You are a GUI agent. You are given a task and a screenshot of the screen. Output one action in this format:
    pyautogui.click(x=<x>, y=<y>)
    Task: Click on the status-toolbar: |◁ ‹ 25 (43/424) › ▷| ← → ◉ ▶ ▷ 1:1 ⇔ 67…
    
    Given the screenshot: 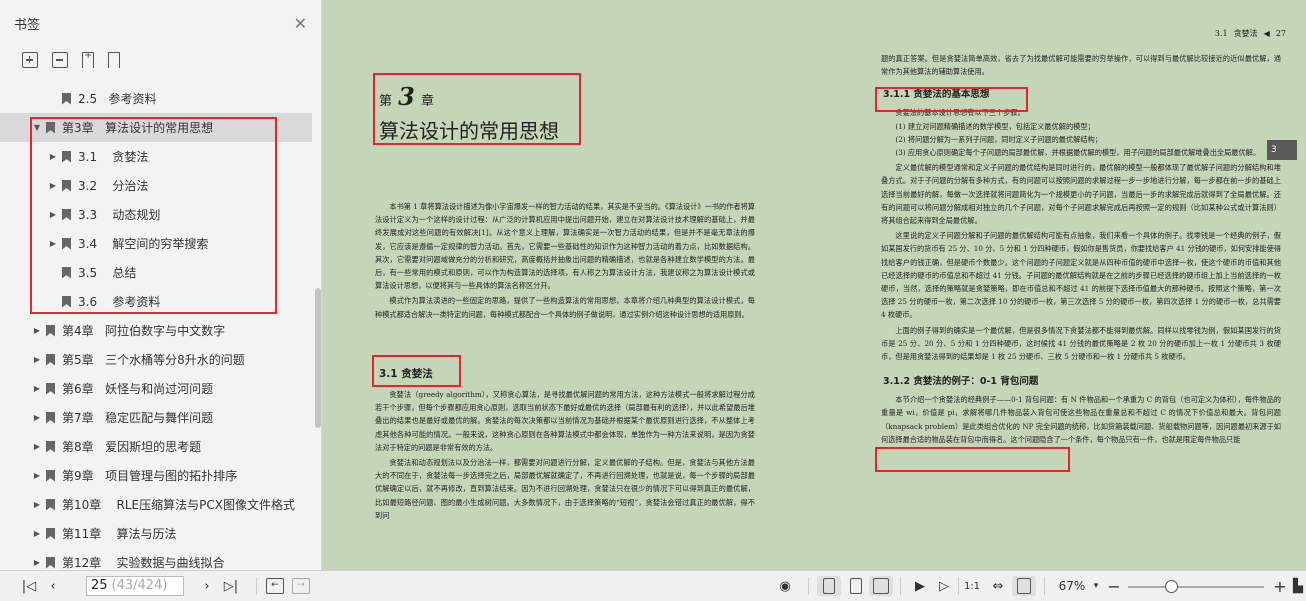 What is the action you would take?
    pyautogui.click(x=653, y=585)
    